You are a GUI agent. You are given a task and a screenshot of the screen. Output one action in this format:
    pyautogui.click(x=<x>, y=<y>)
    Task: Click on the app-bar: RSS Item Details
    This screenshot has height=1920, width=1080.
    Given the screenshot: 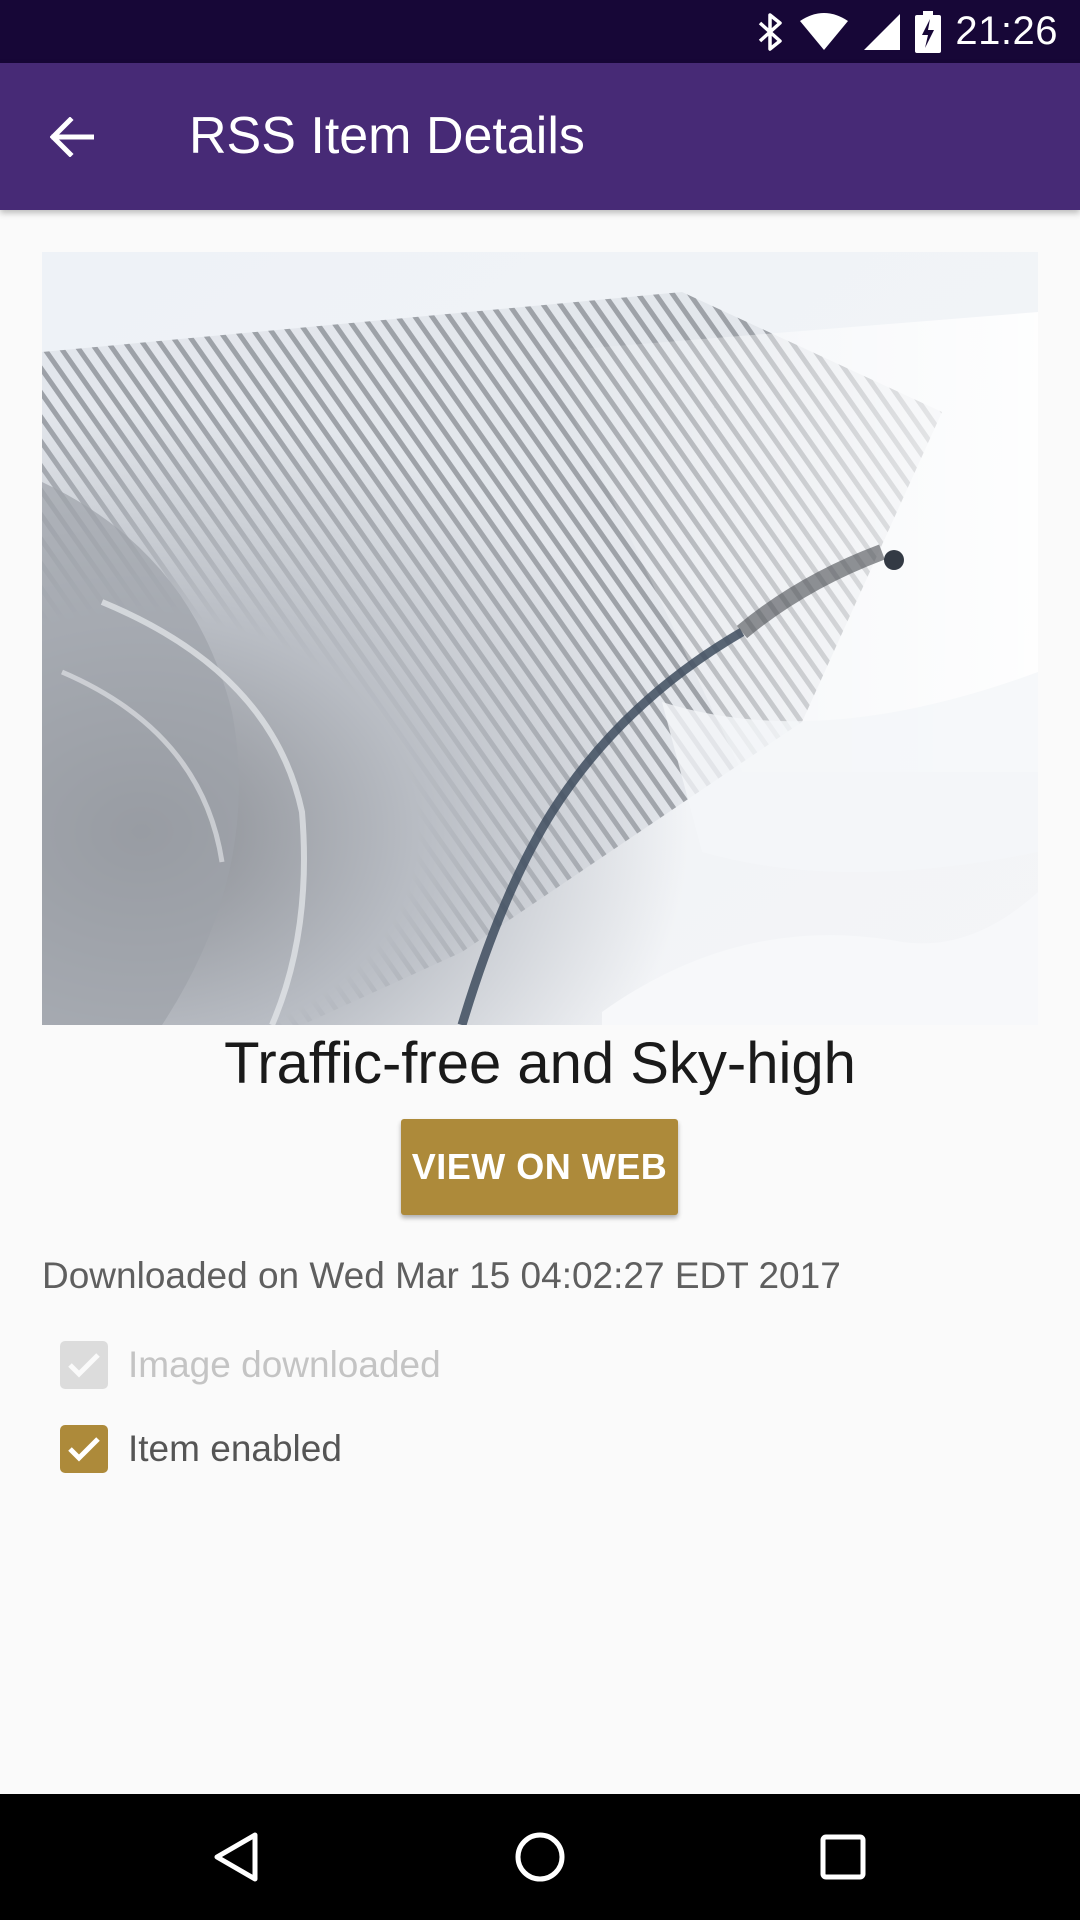 What is the action you would take?
    pyautogui.click(x=540, y=136)
    